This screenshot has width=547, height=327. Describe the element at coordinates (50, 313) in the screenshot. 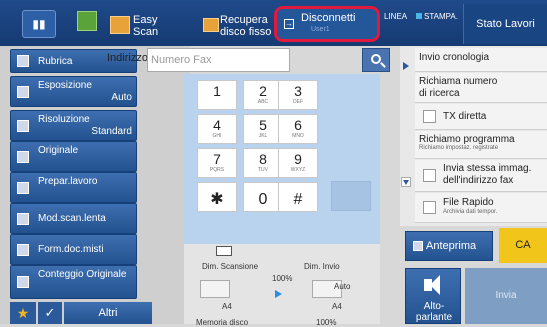

I see `check-icon: ✓` at that location.